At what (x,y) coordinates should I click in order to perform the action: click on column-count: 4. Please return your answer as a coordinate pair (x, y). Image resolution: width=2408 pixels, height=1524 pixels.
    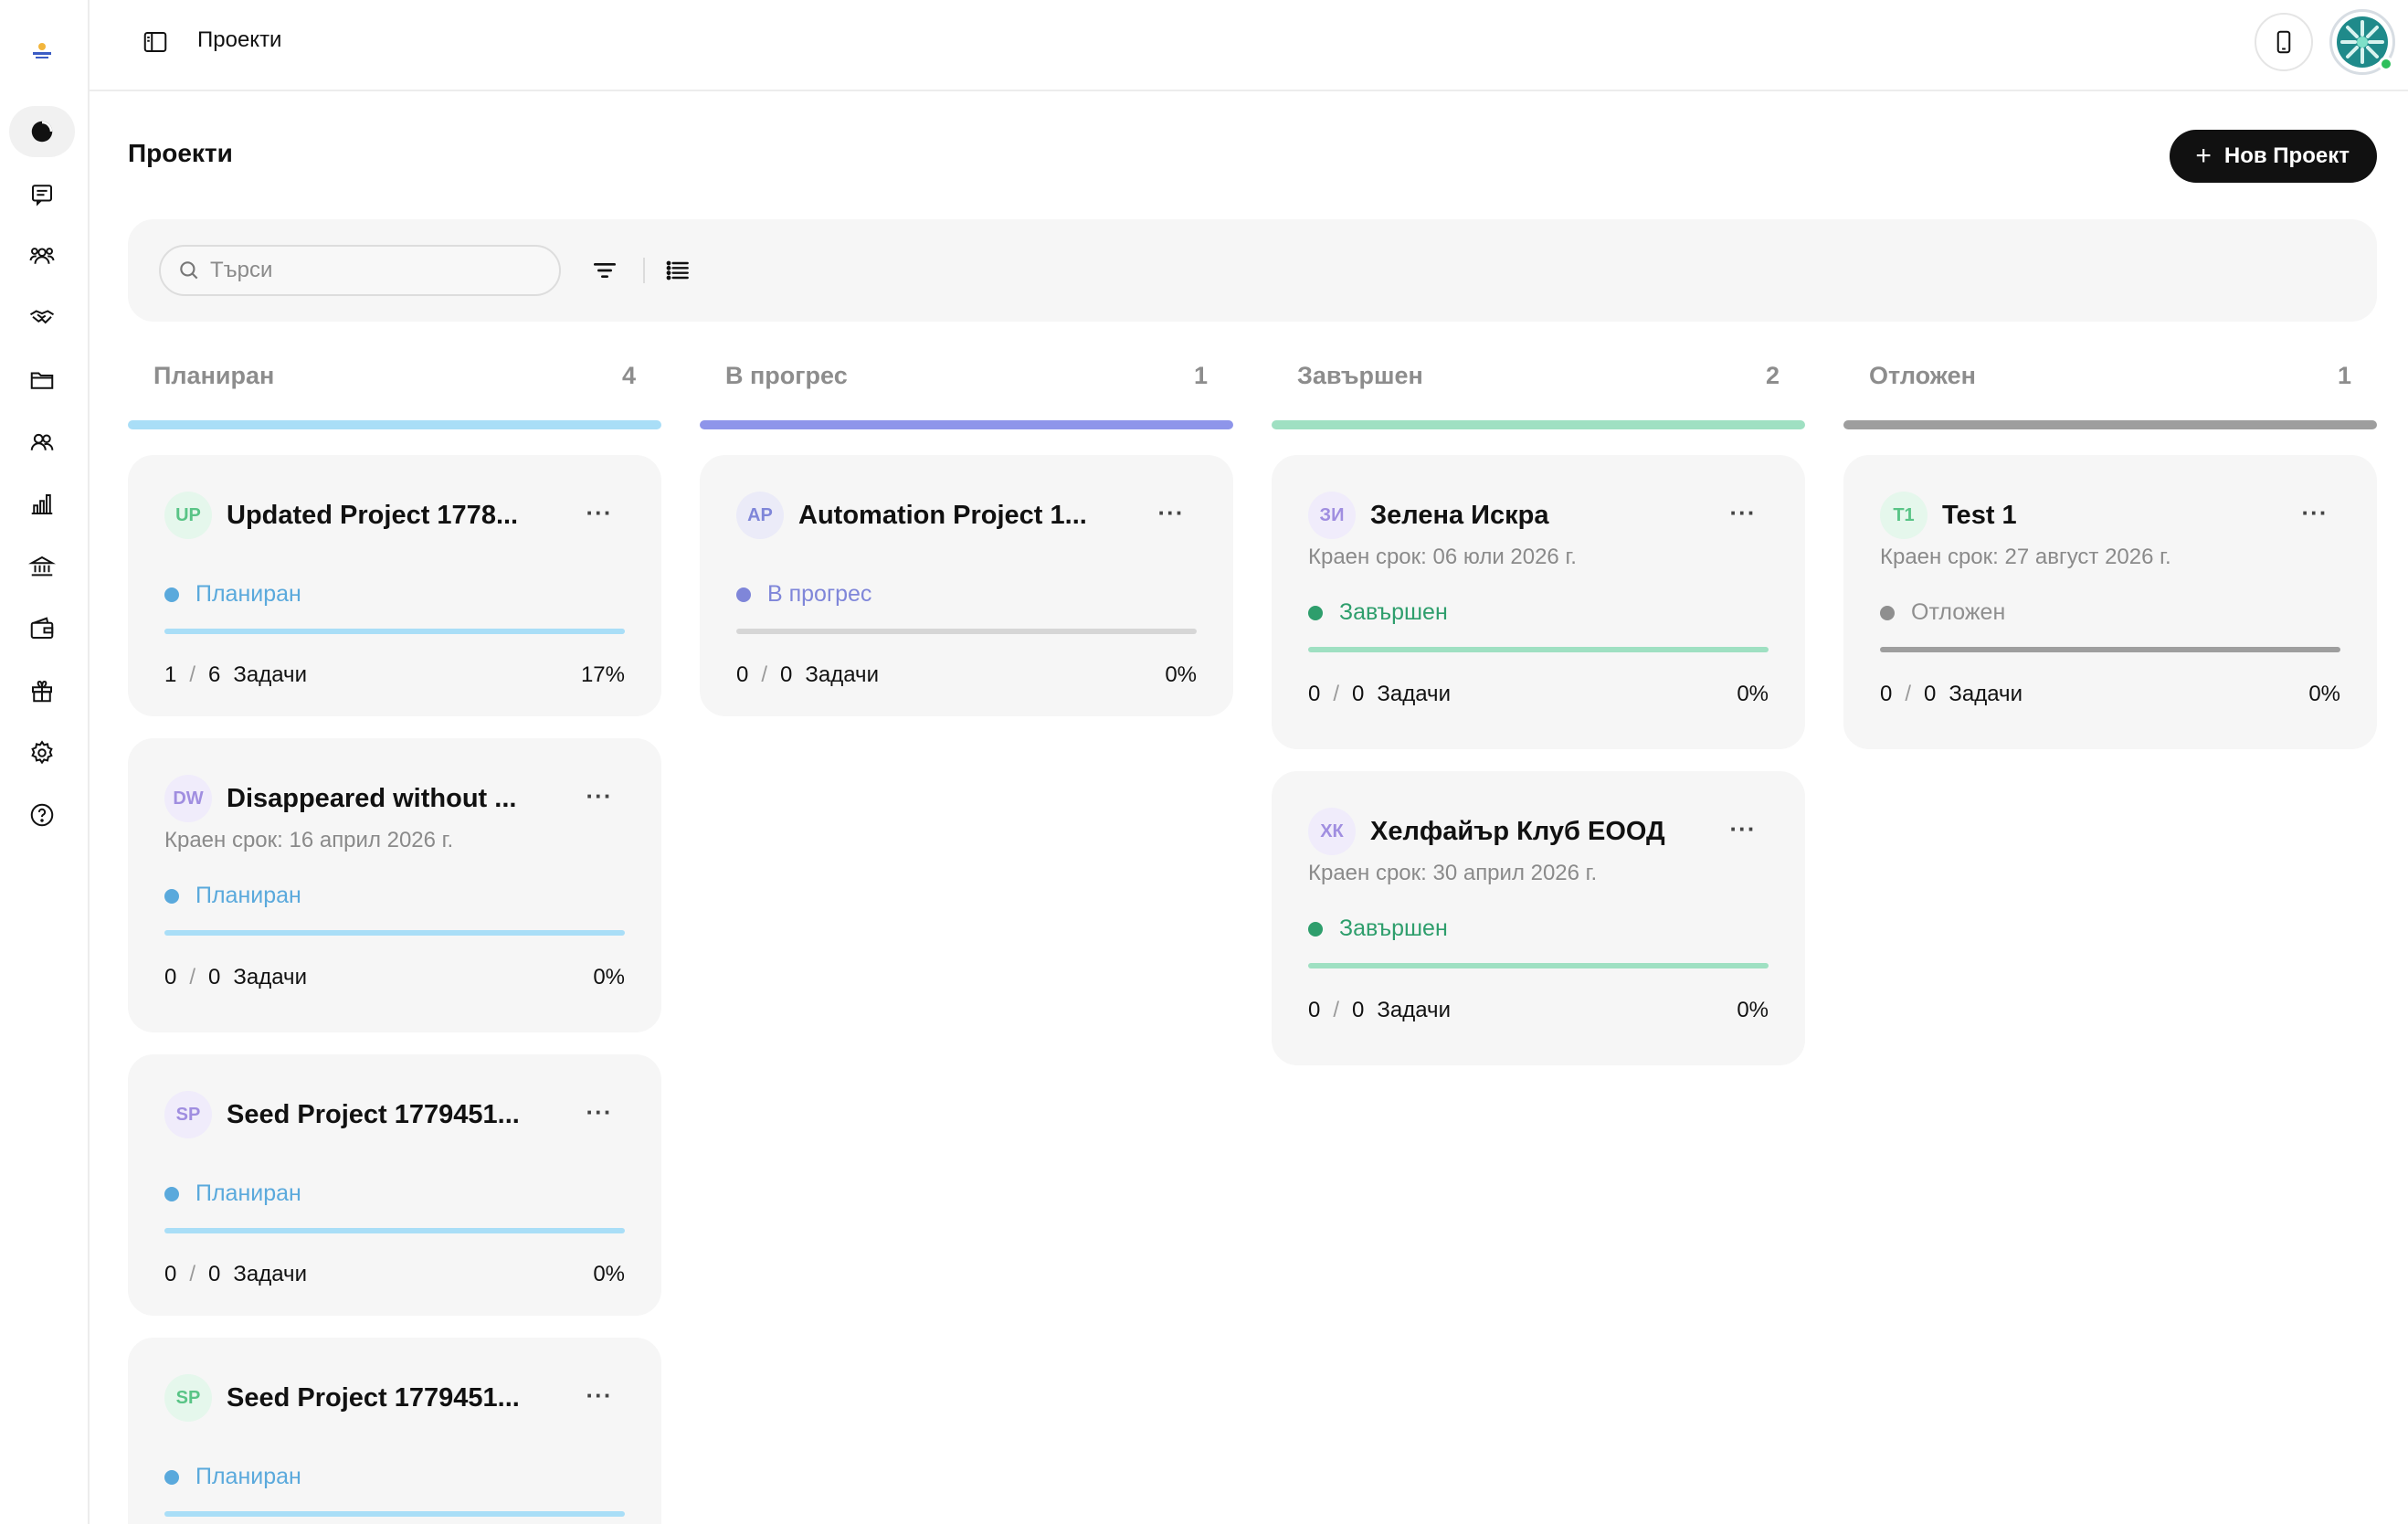
    Looking at the image, I should click on (628, 375).